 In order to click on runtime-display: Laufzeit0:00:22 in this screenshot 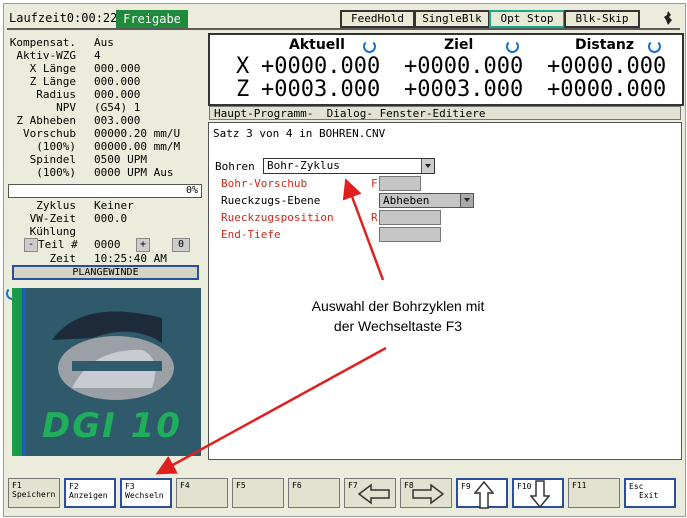, I will do `click(63, 18)`.